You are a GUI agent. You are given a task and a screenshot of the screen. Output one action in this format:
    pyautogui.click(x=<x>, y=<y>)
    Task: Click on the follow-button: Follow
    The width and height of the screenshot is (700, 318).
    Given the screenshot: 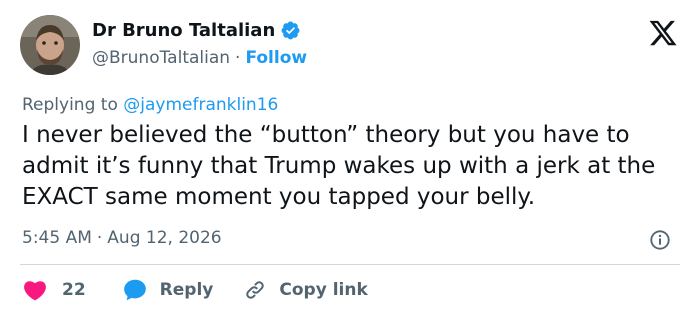 What is the action you would take?
    pyautogui.click(x=276, y=58)
    